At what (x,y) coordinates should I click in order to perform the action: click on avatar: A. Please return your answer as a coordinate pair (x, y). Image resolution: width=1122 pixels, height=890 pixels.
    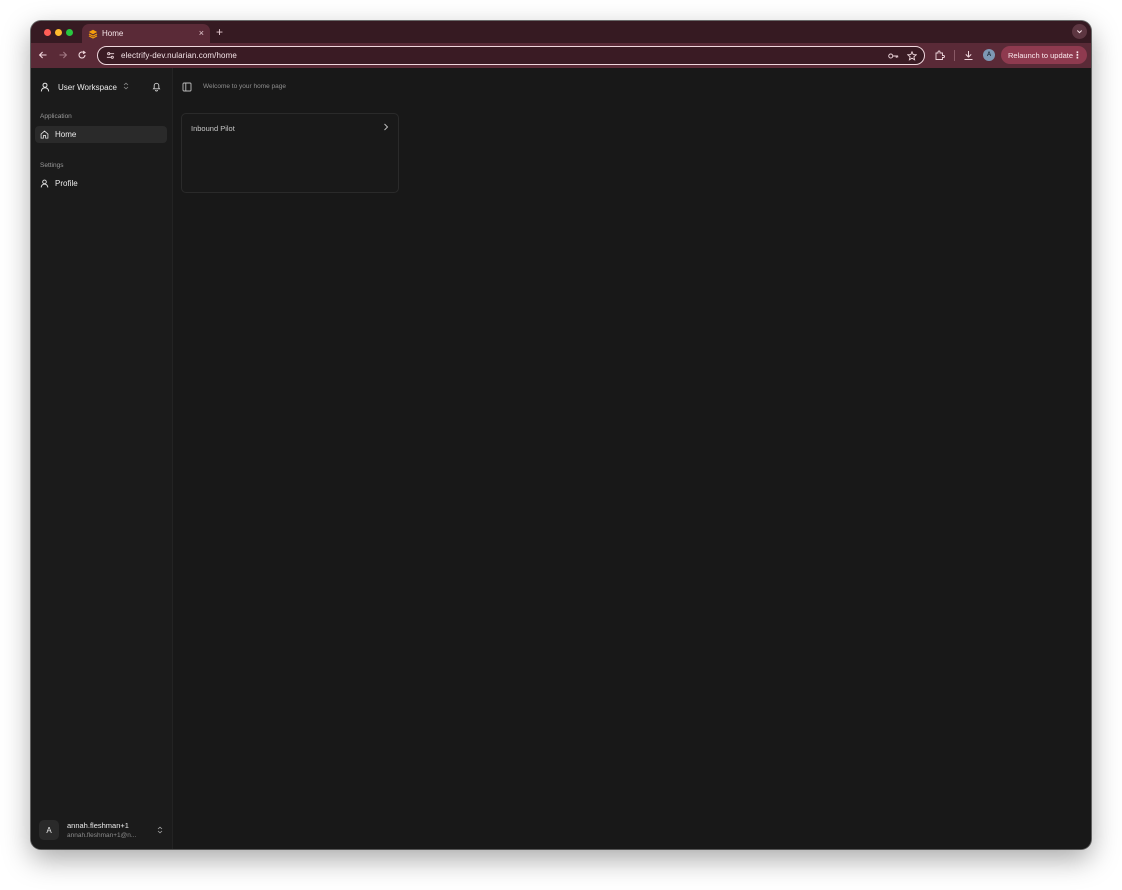
    Looking at the image, I should click on (49, 830).